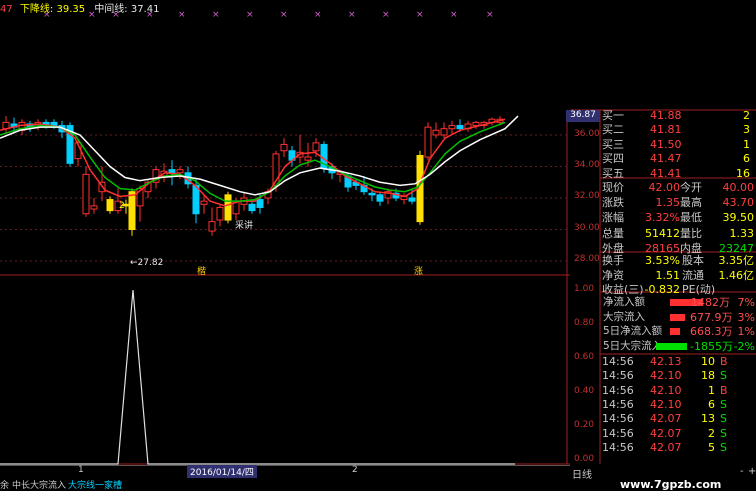 This screenshot has height=491, width=756. Describe the element at coordinates (711, 404) in the screenshot. I see `tick-volume: 6` at that location.